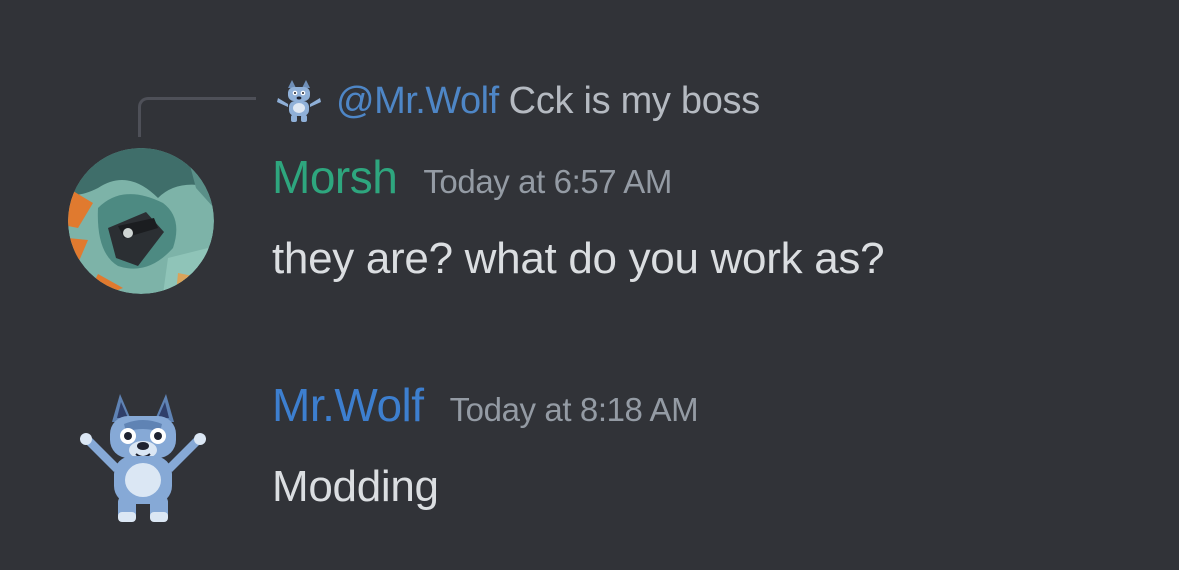  I want to click on message-header: Mr.Wolf Today at 8:18 AM, so click(485, 405).